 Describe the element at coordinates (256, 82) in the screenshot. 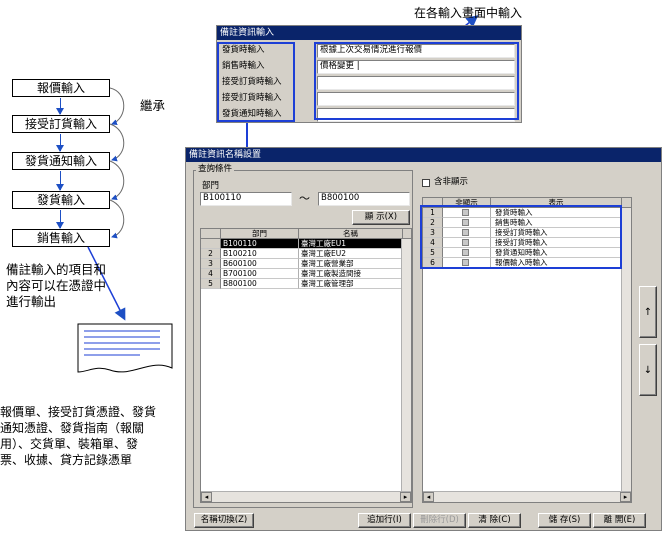

I see `labels-highlight` at that location.